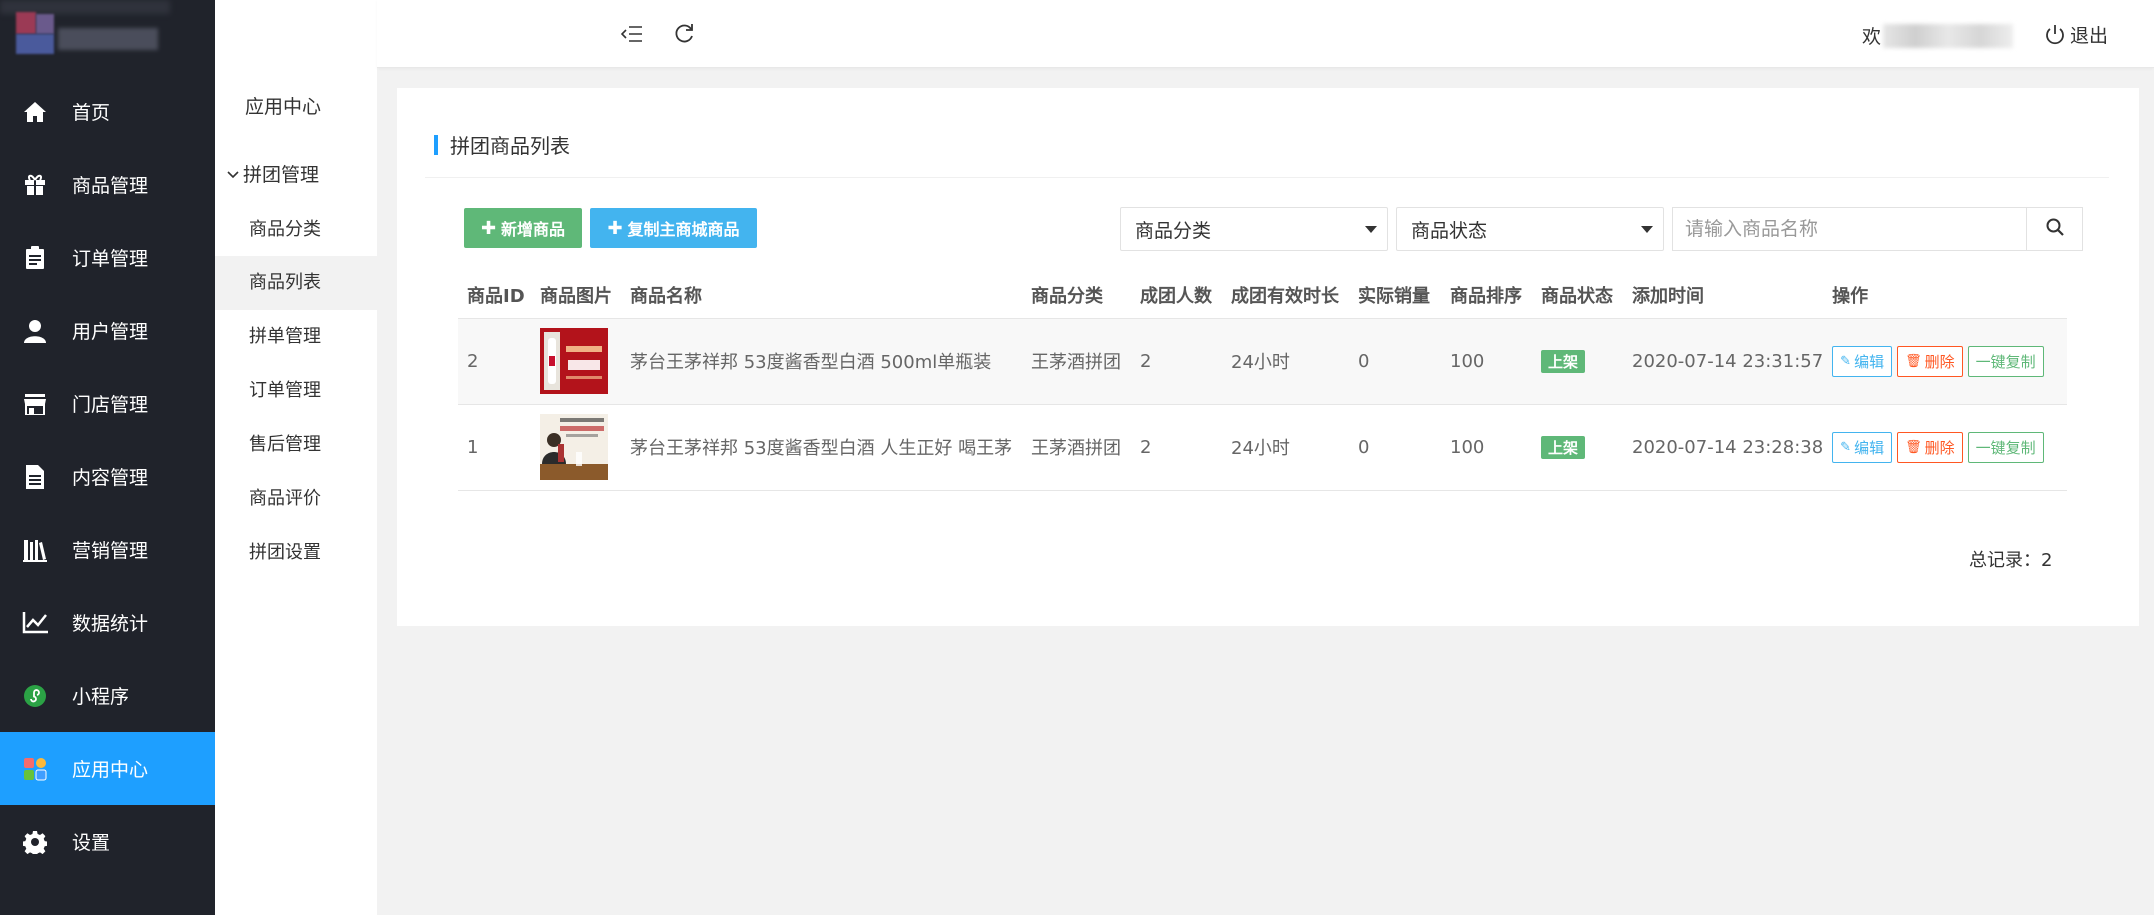 The width and height of the screenshot is (2154, 915). What do you see at coordinates (1176, 295) in the screenshot?
I see `col-header: 成团人数` at bounding box center [1176, 295].